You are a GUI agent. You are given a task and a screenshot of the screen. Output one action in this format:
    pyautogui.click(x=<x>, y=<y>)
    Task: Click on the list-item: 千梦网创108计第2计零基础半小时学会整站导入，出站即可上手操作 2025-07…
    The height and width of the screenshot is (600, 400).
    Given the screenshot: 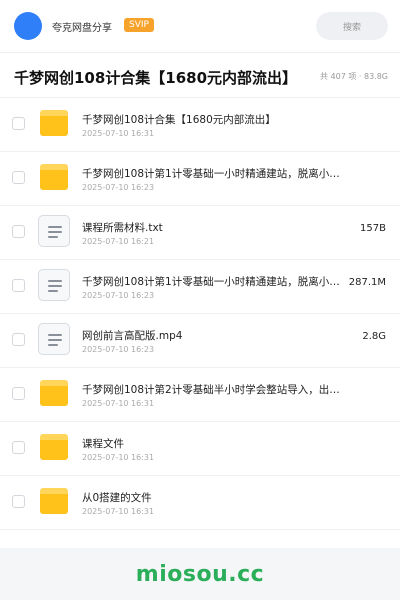 What is the action you would take?
    pyautogui.click(x=200, y=395)
    